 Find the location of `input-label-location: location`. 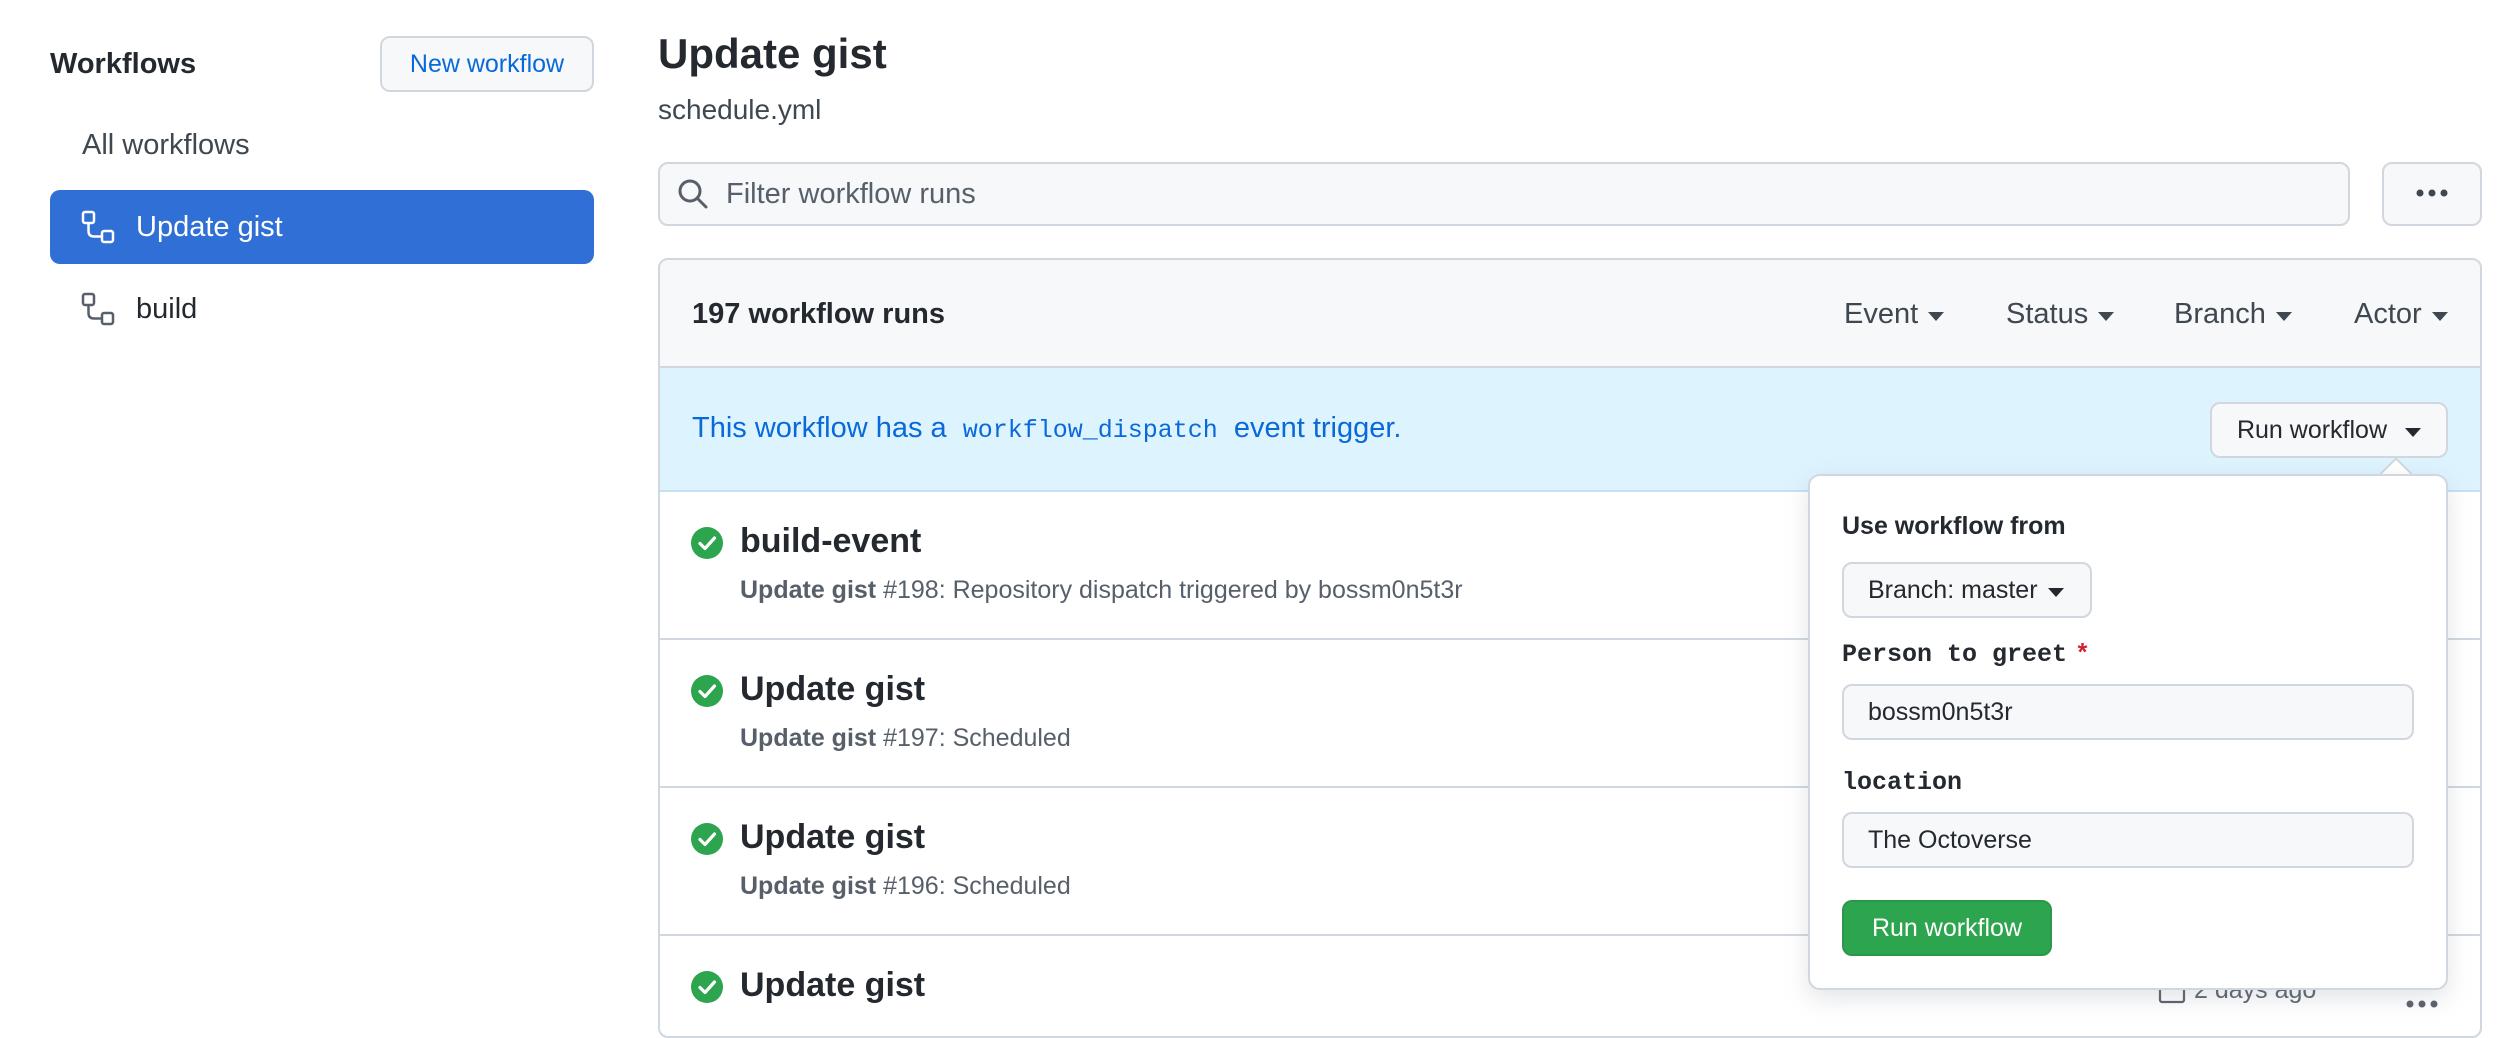

input-label-location: location is located at coordinates (1902, 782).